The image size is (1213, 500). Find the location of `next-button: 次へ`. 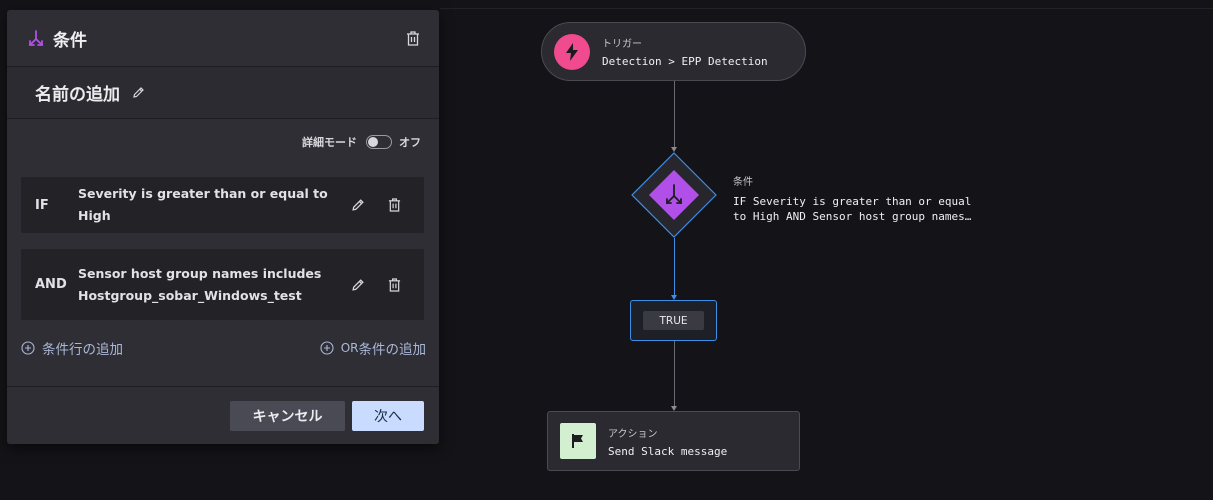

next-button: 次へ is located at coordinates (388, 416).